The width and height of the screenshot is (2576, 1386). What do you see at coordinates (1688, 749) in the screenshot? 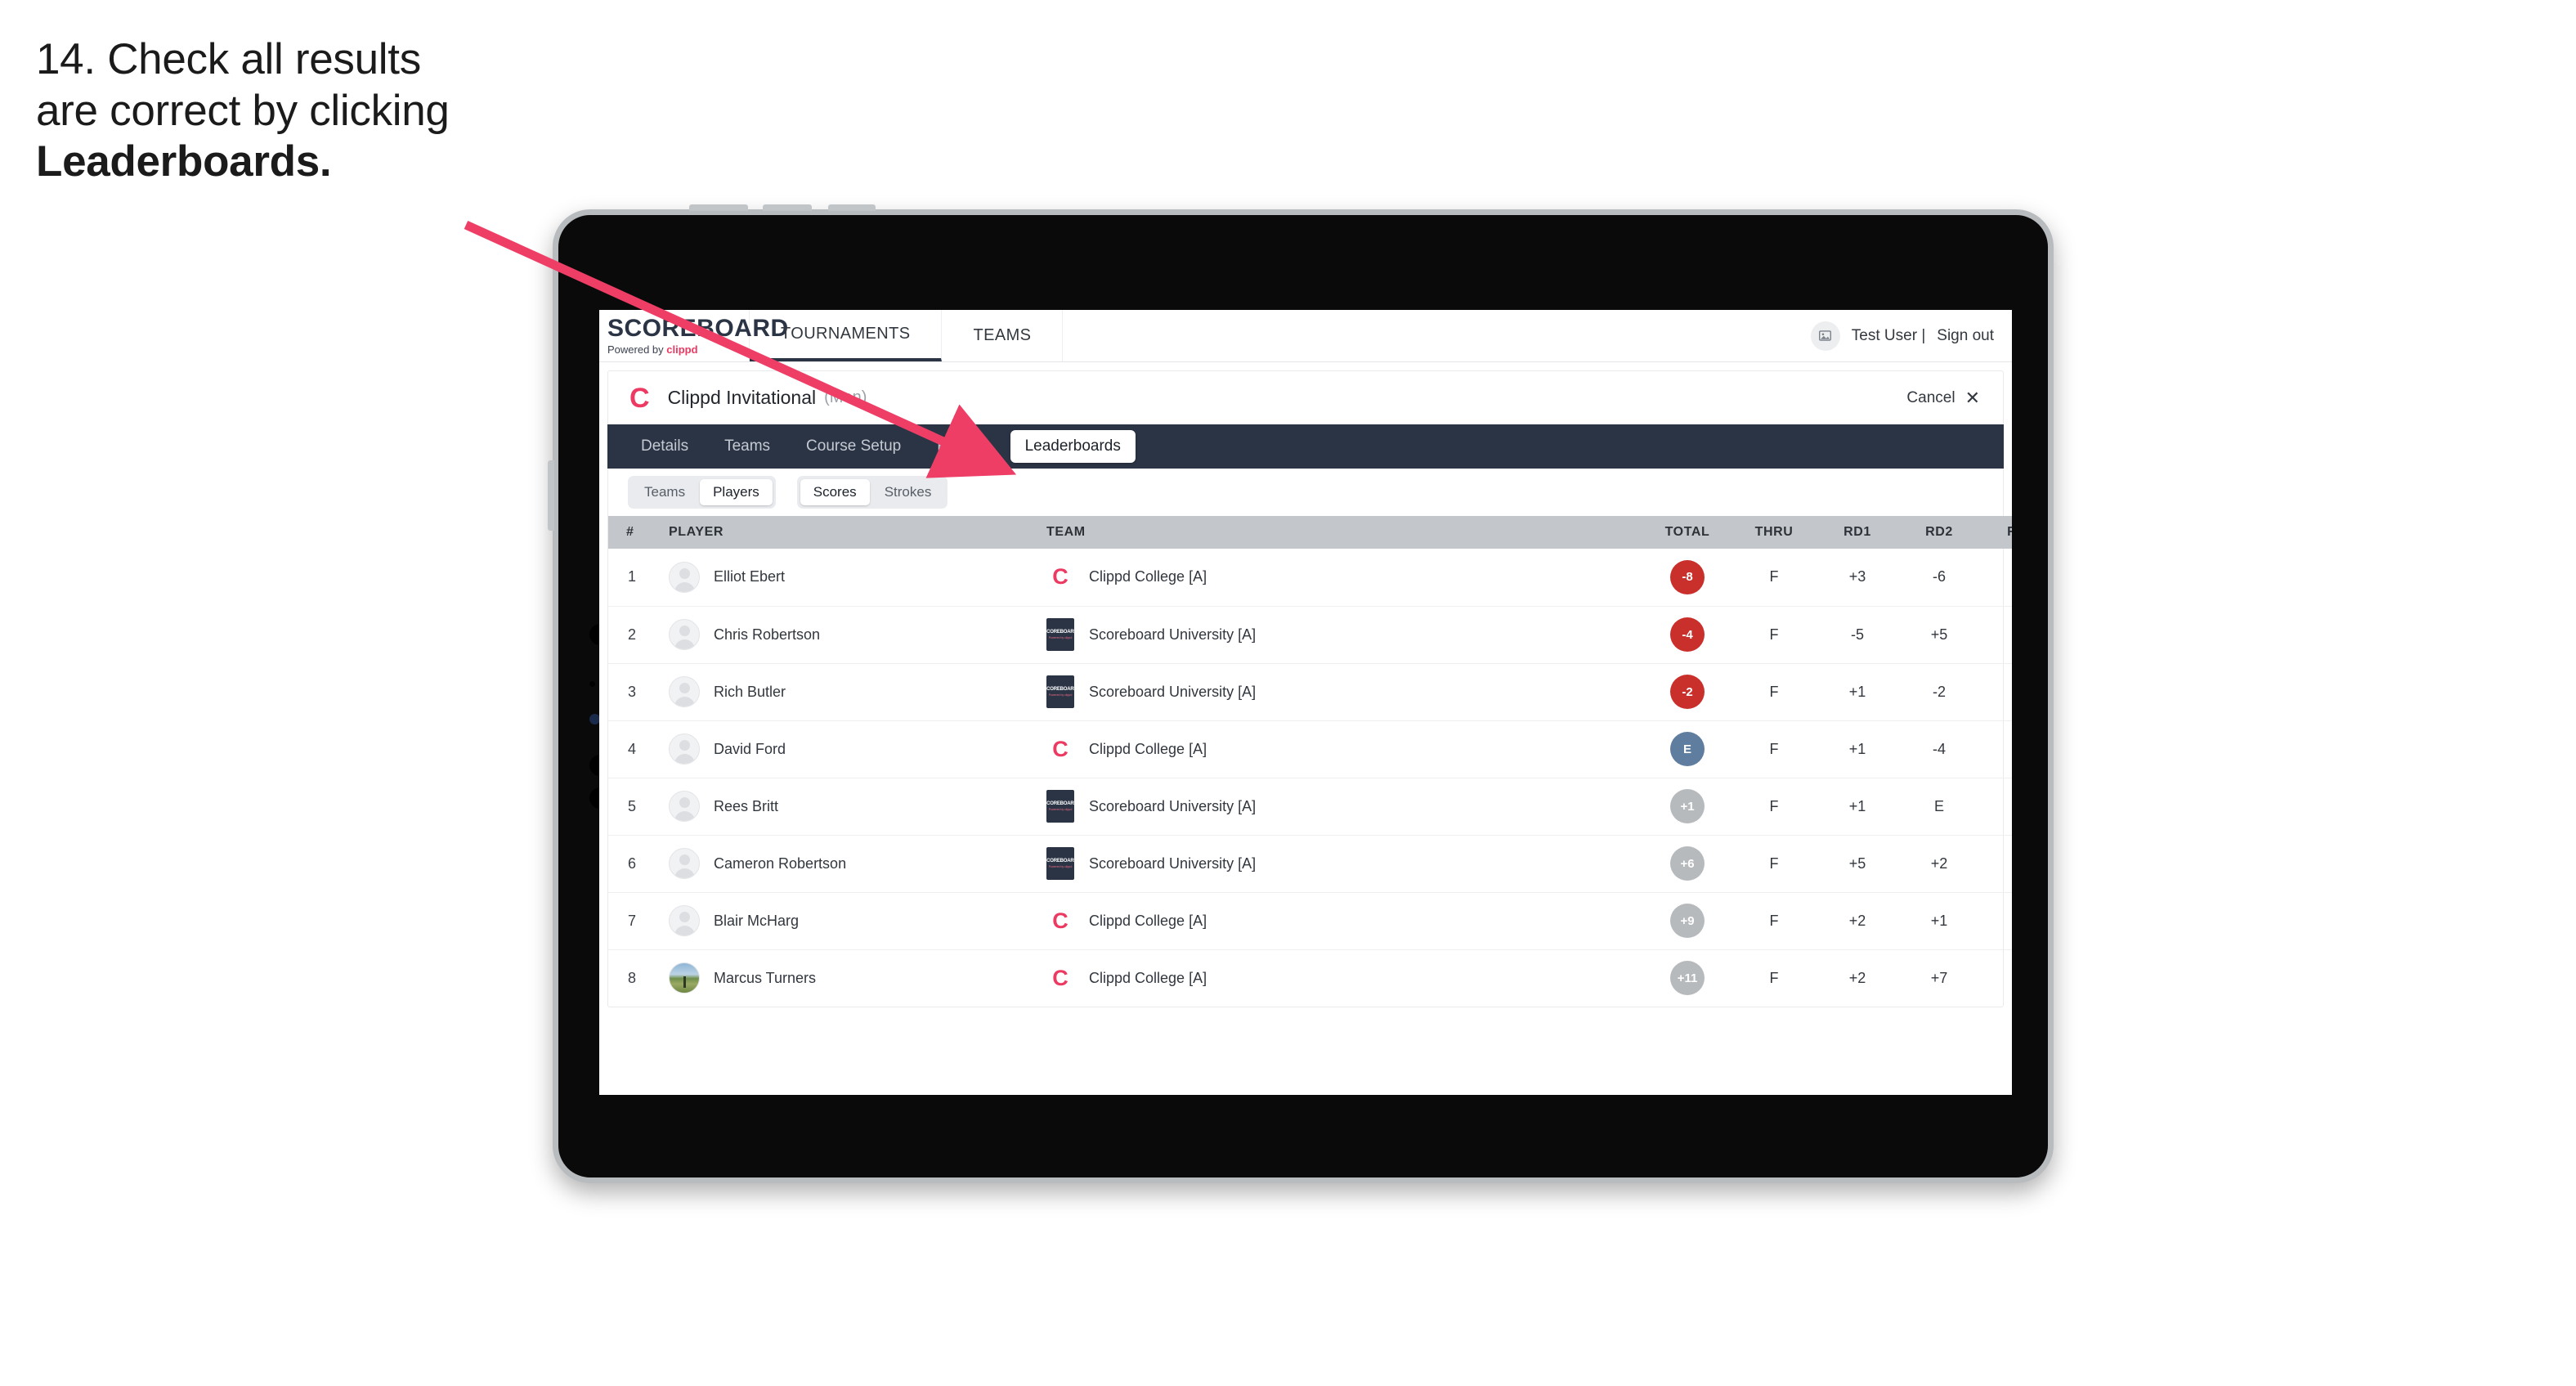
I see `total-score-badge: E` at bounding box center [1688, 749].